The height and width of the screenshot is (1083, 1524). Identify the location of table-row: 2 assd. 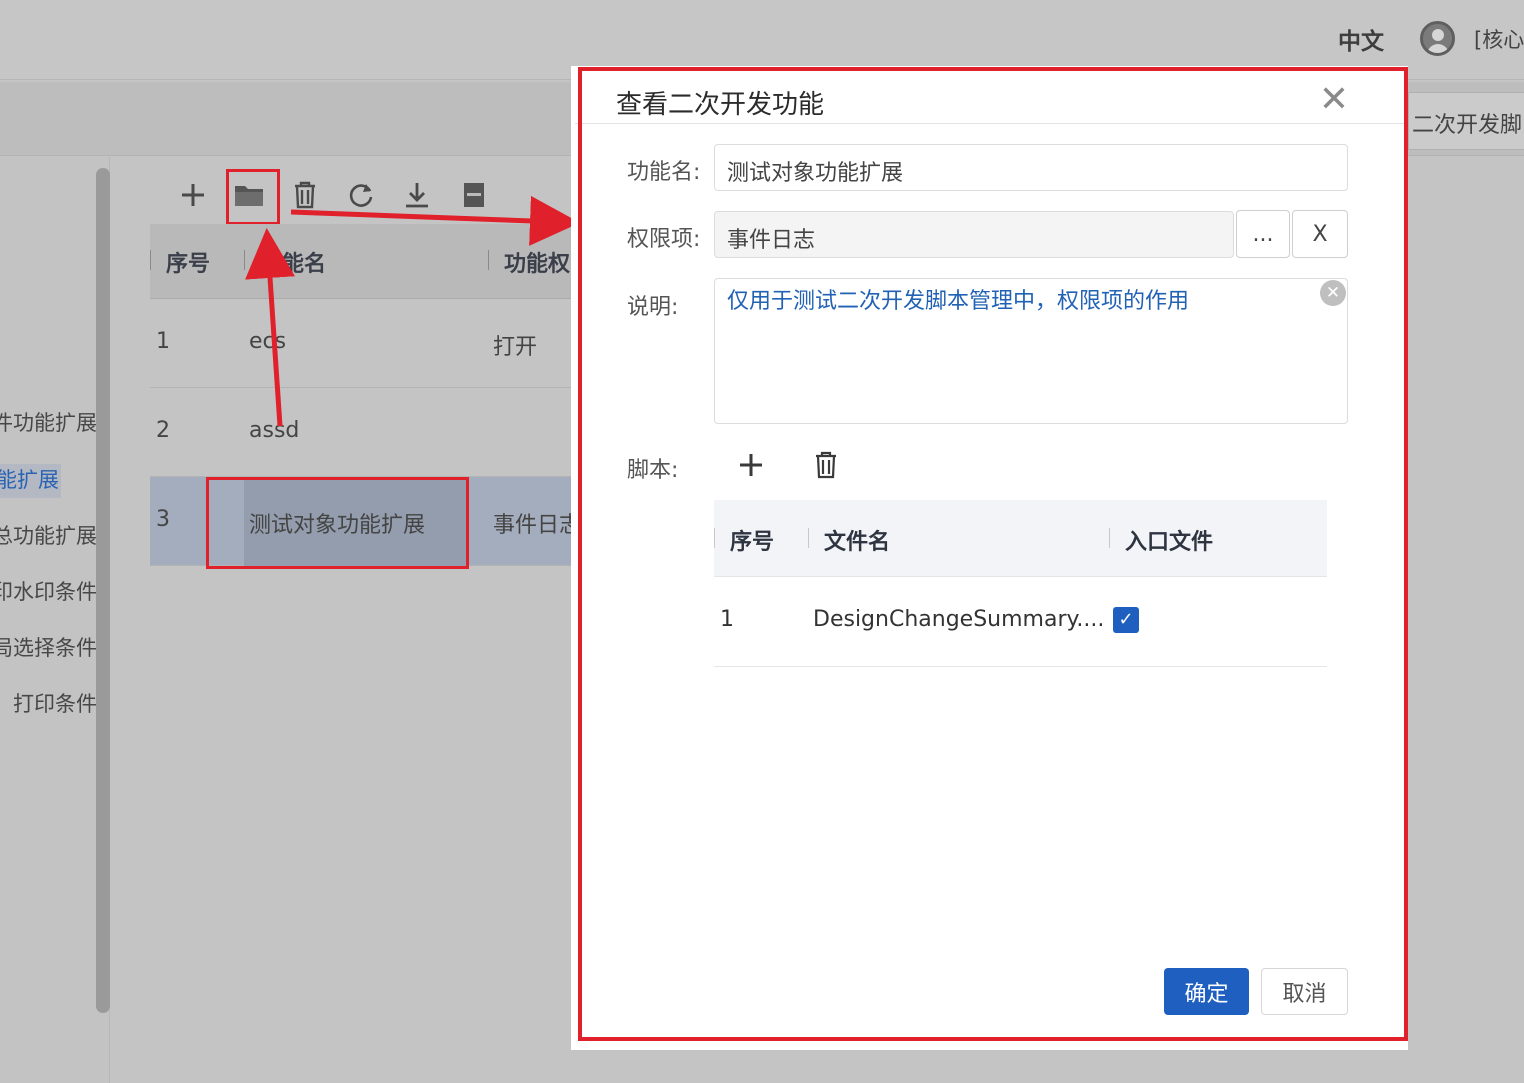
(361, 432).